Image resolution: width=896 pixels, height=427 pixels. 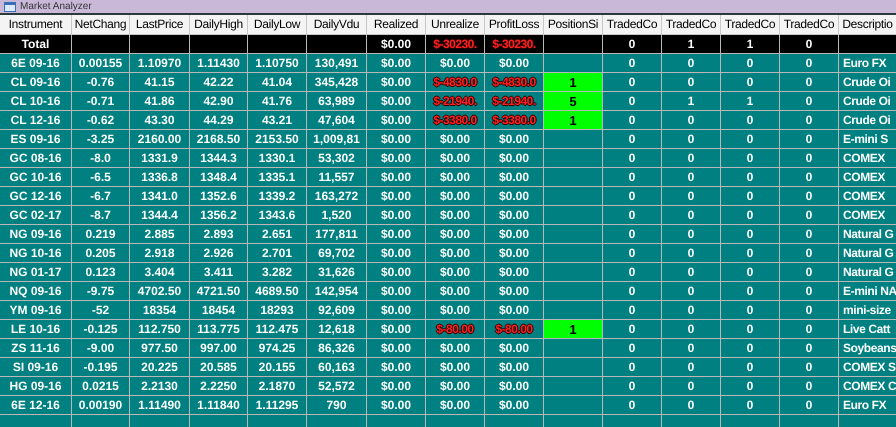 What do you see at coordinates (337, 367) in the screenshot?
I see `table-cell: 60,163` at bounding box center [337, 367].